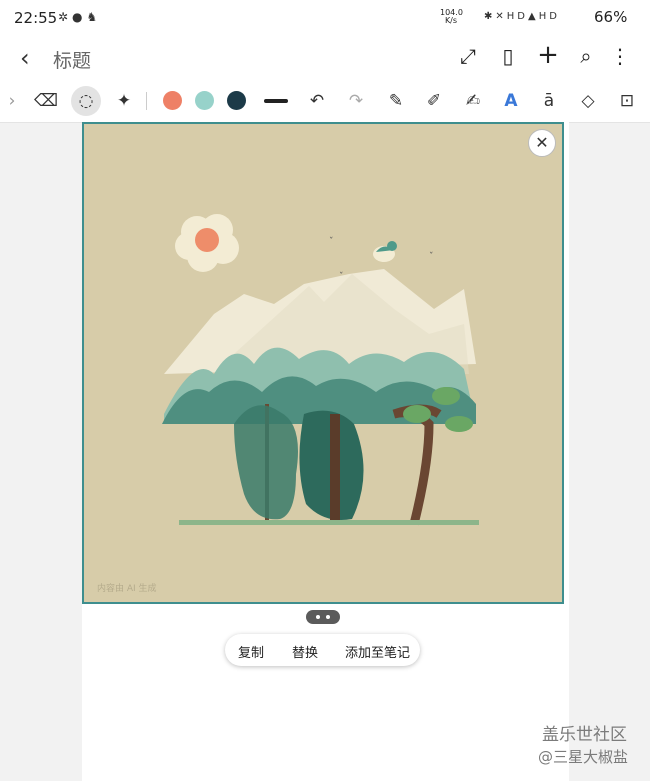 The height and width of the screenshot is (781, 650). What do you see at coordinates (583, 757) in the screenshot?
I see `user-watermark: @三星大椒盐` at bounding box center [583, 757].